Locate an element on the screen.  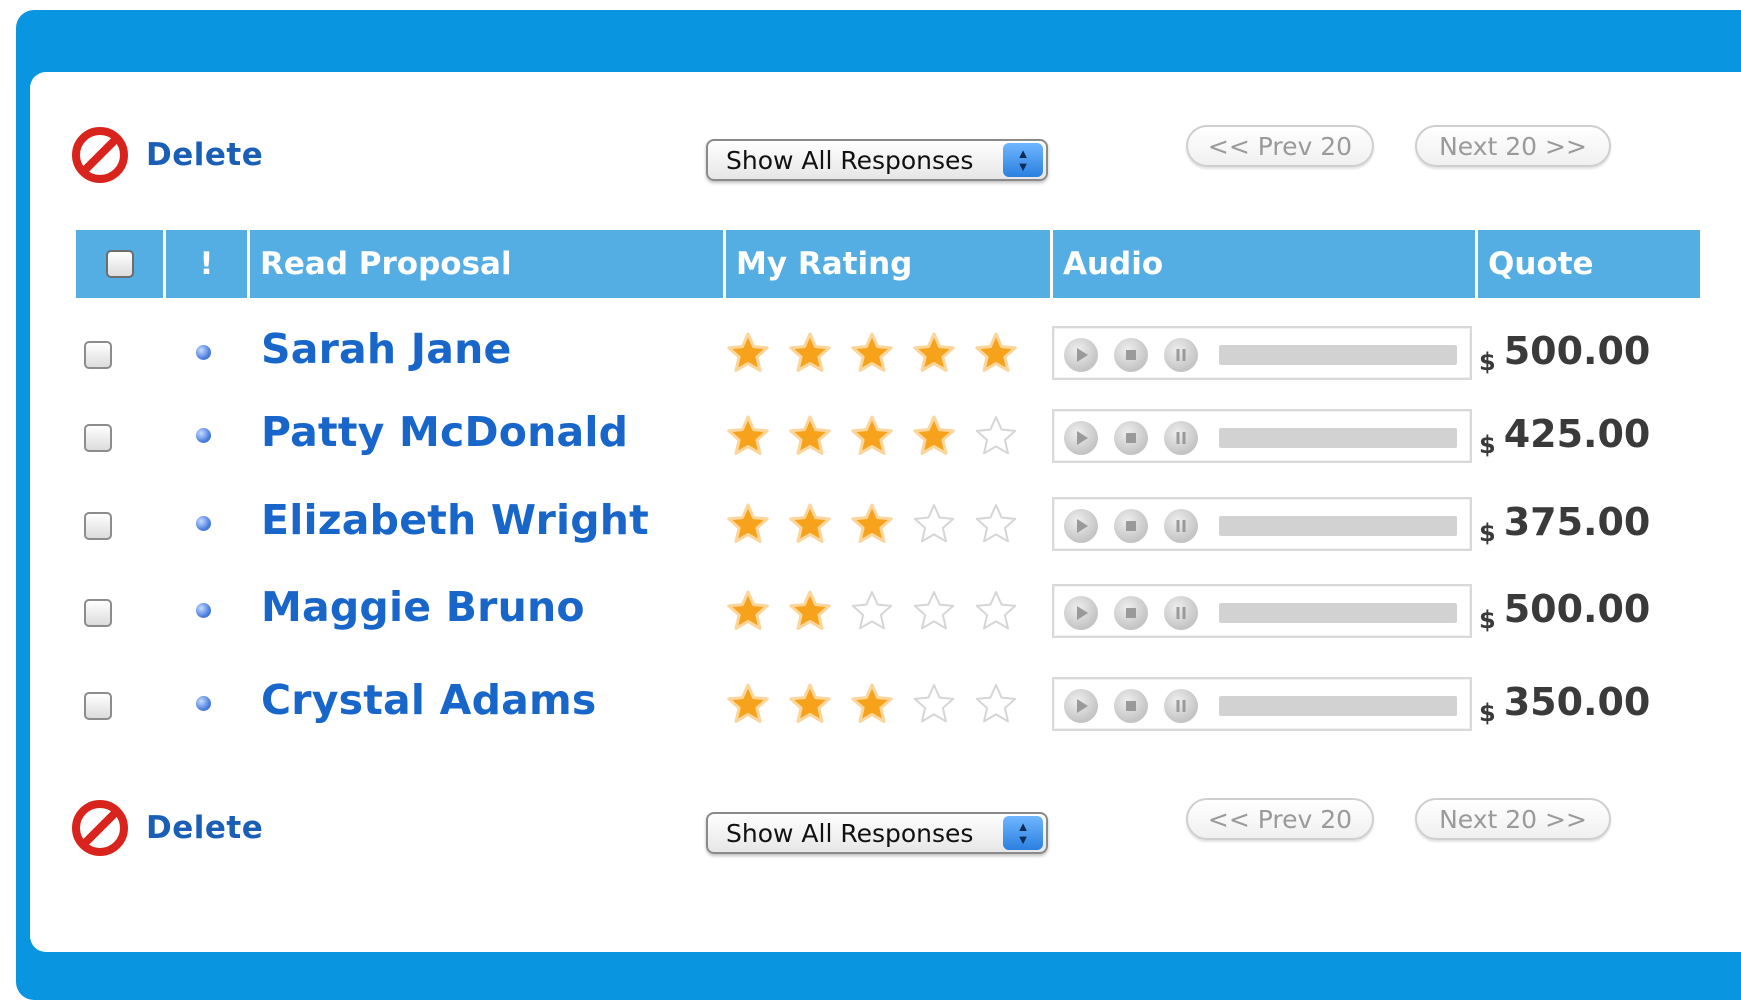
proposal-name-link: Elizabeth Wright is located at coordinates (455, 520).